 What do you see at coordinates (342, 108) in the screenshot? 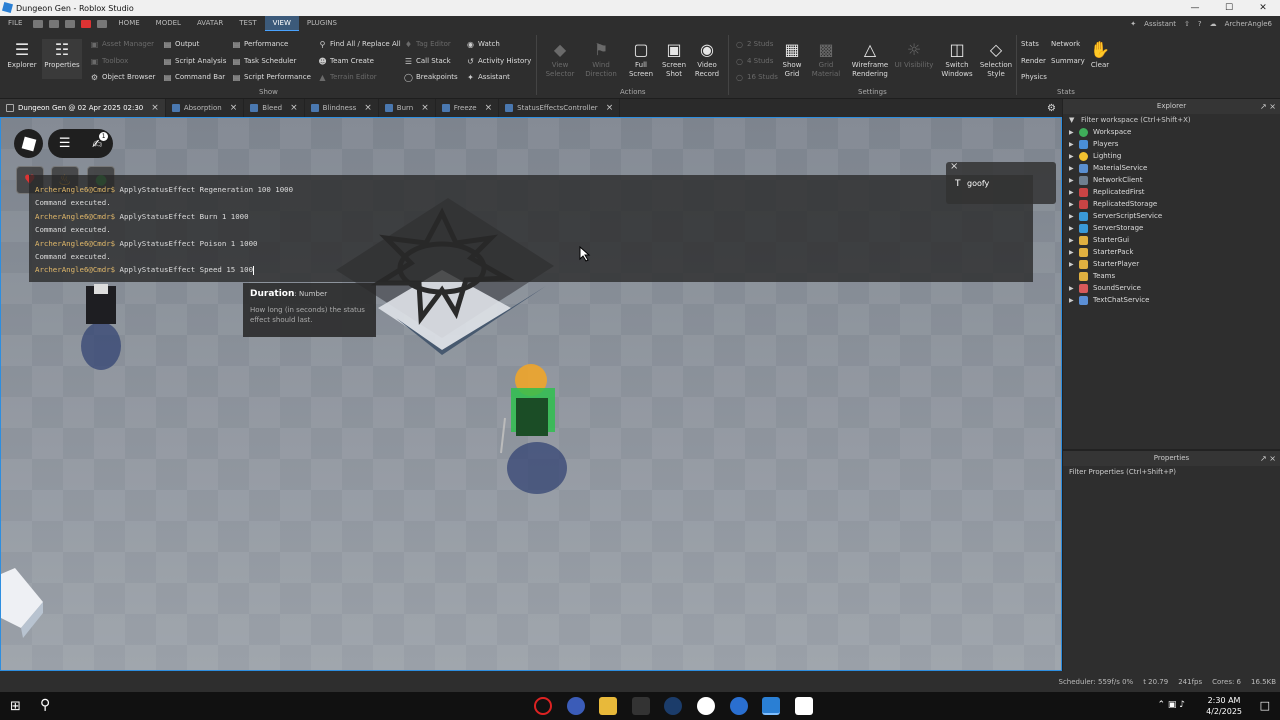
I see `tab-blindness: Blindness ×` at bounding box center [342, 108].